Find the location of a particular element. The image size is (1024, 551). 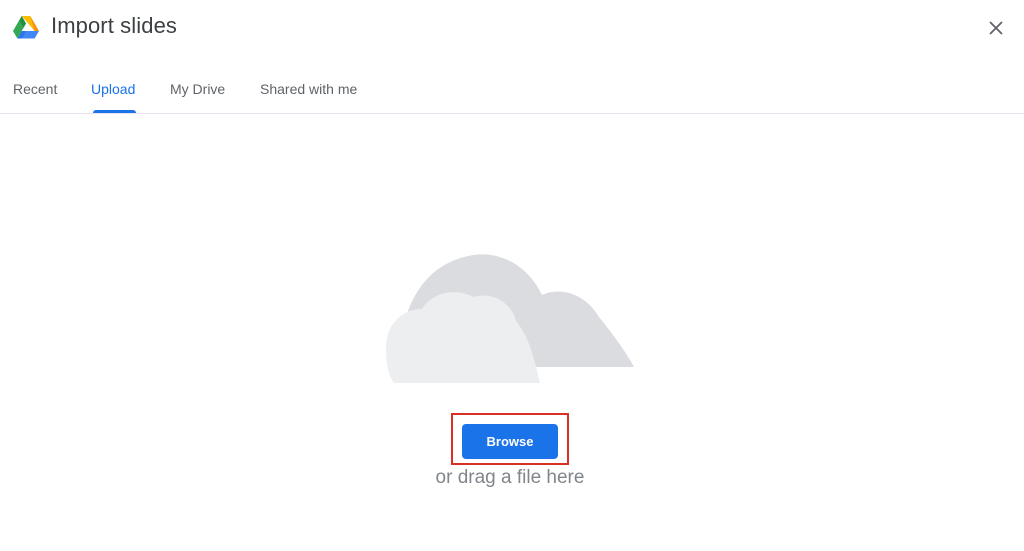

close-button is located at coordinates (996, 28).